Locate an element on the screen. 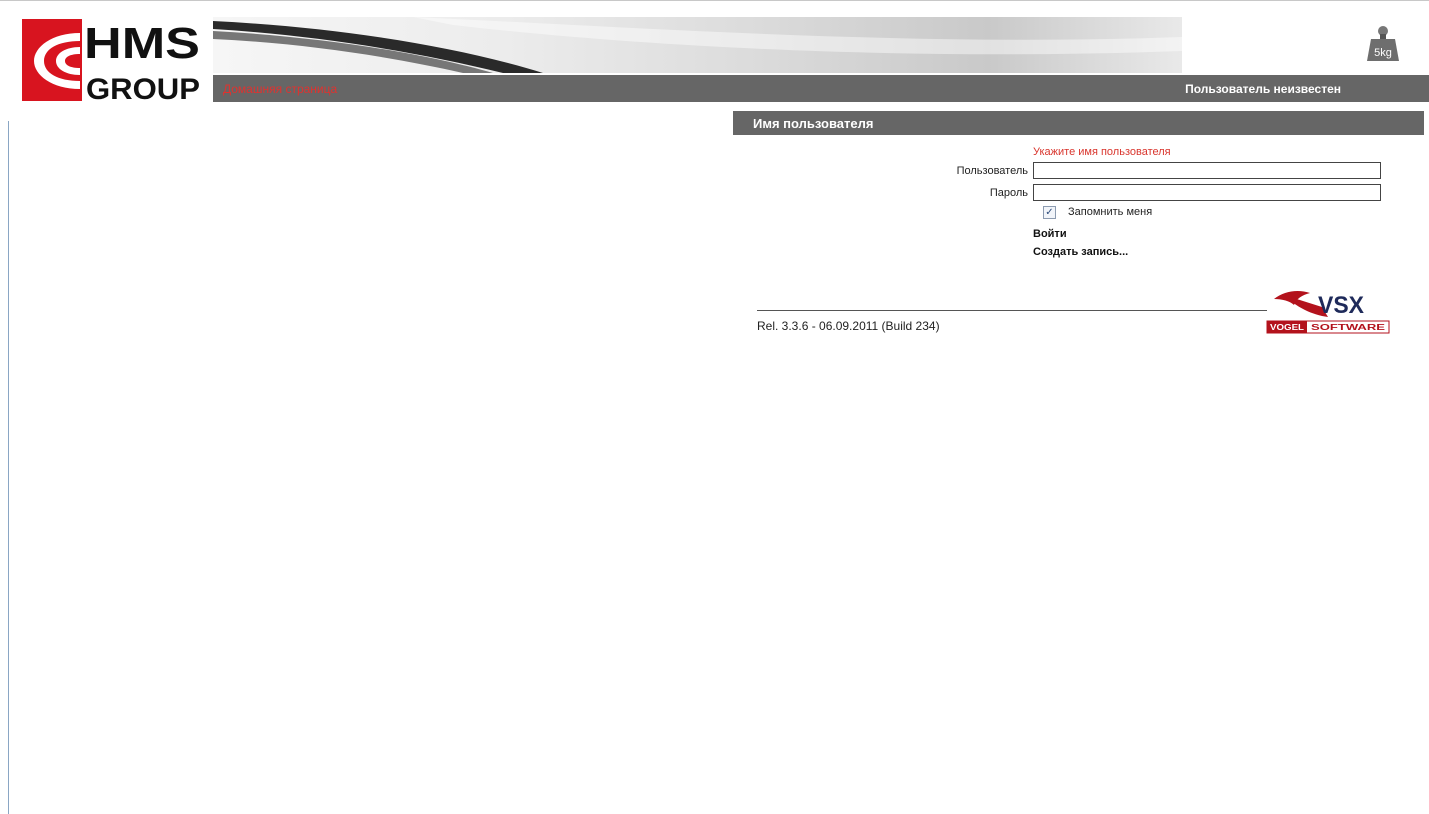 Image resolution: width=1429 pixels, height=814 pixels. username-input is located at coordinates (1207, 170).